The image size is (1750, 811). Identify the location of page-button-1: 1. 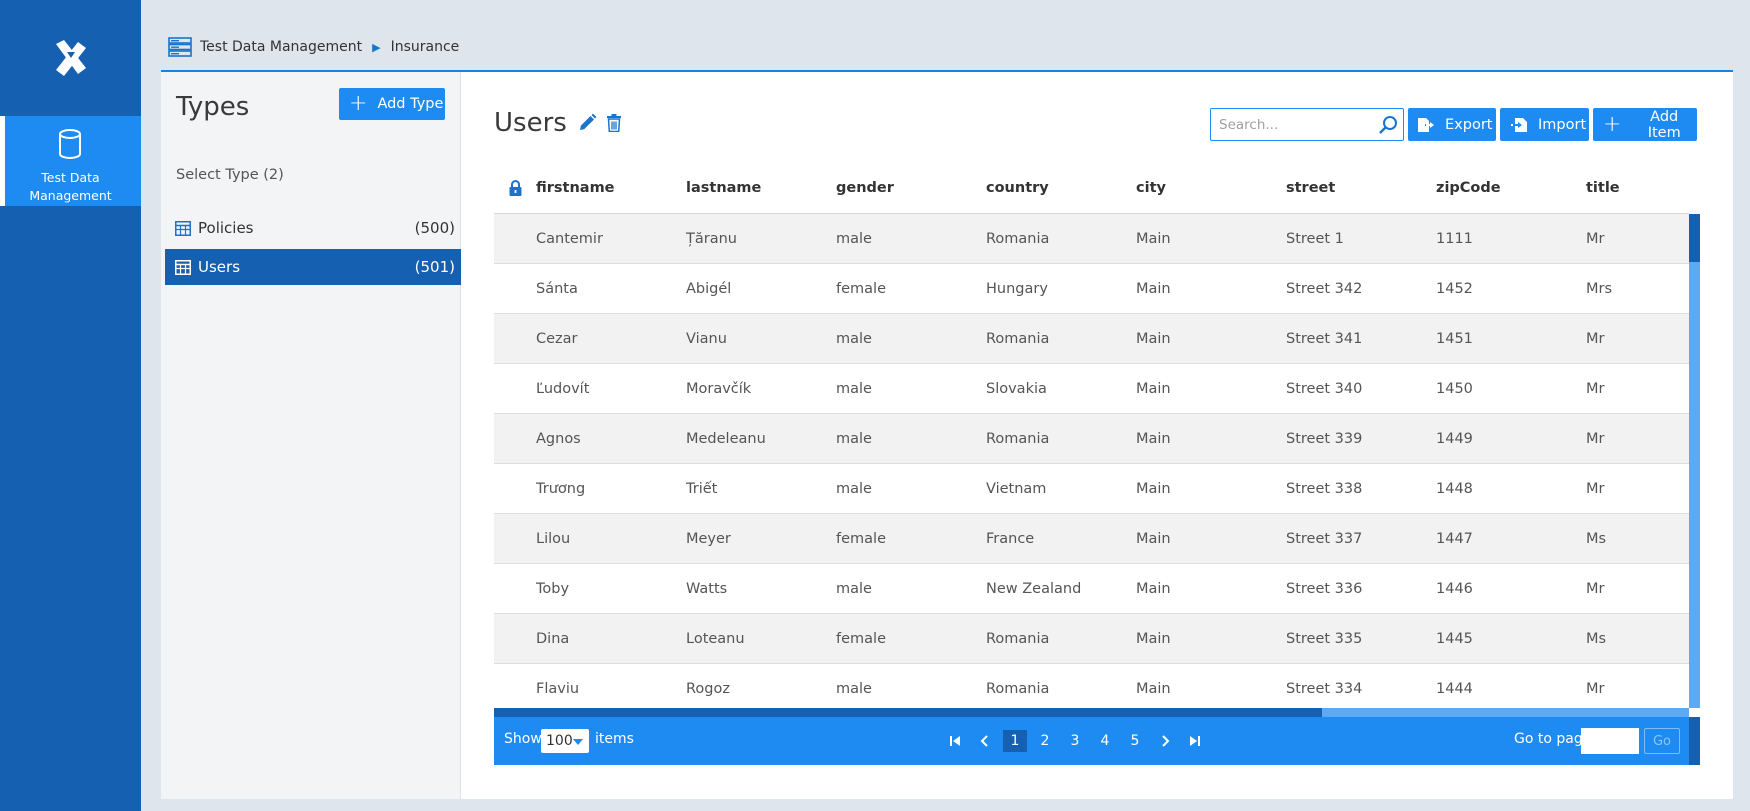
(1015, 741).